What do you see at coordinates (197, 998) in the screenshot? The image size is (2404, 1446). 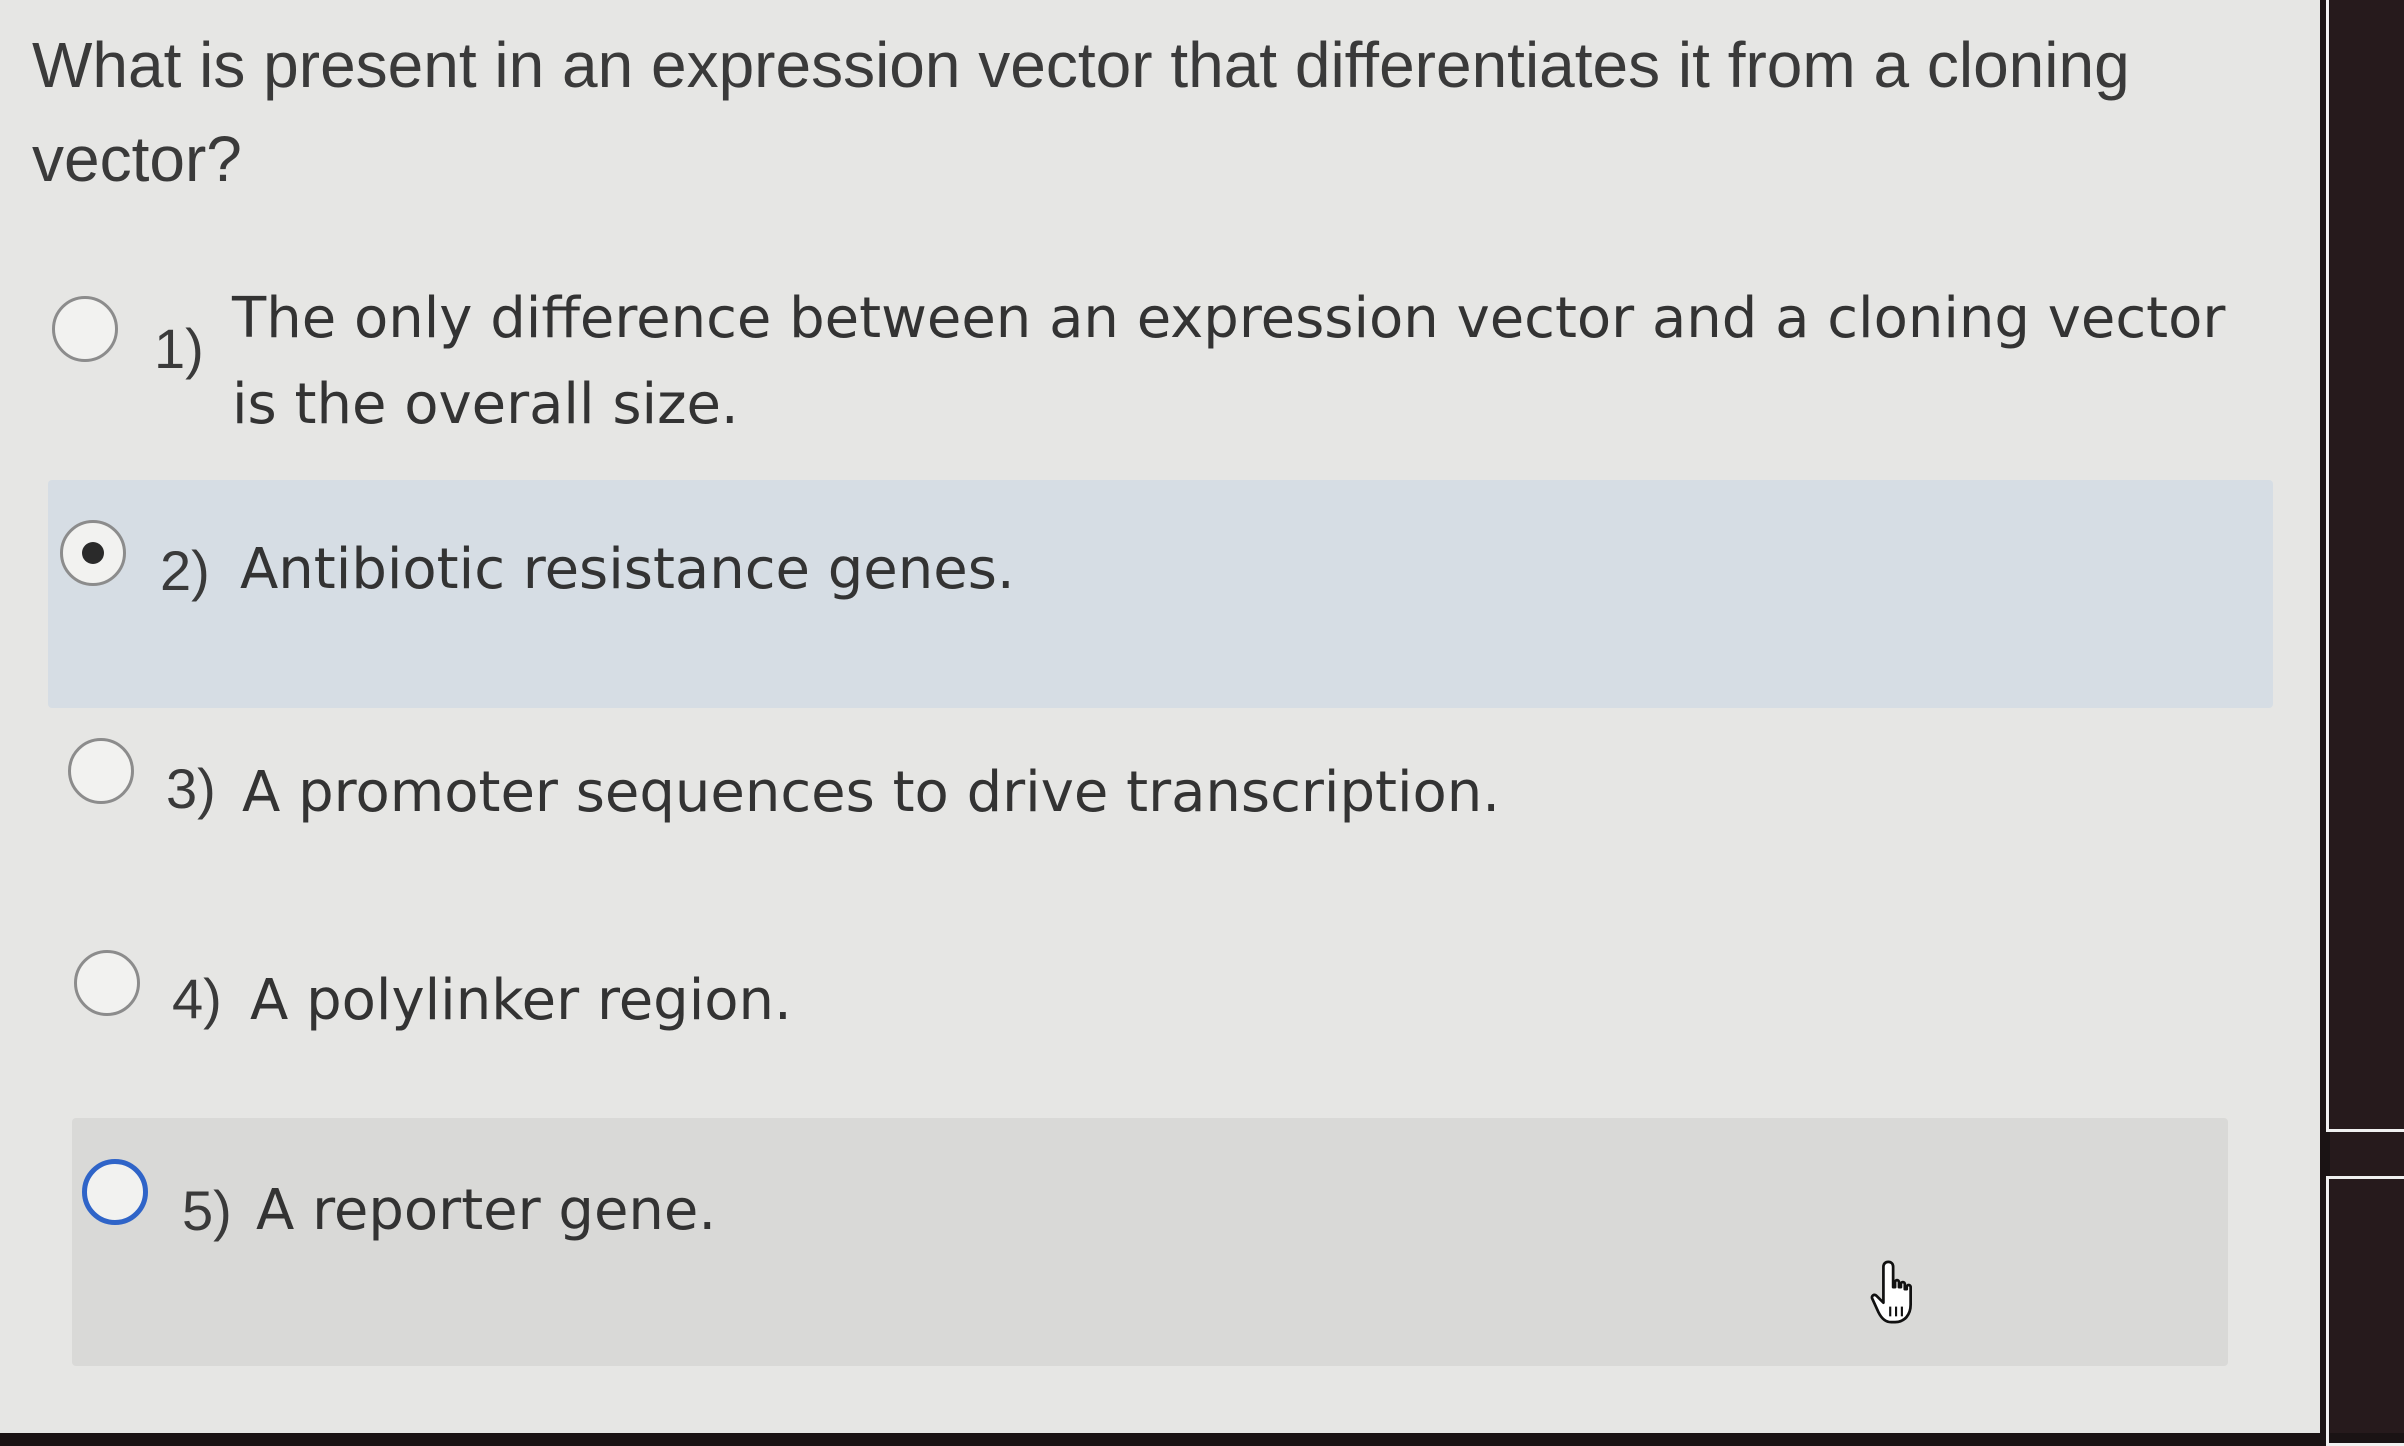 I see `option-number-4: 4)` at bounding box center [197, 998].